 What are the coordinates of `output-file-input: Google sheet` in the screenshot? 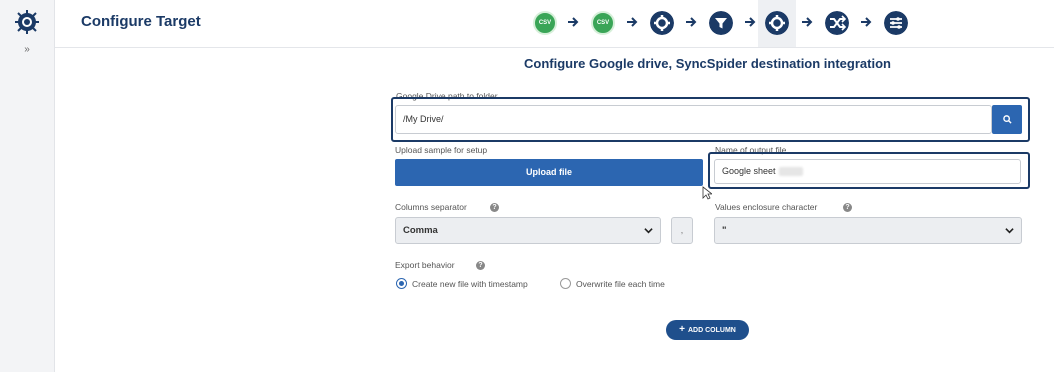 It's located at (867, 171).